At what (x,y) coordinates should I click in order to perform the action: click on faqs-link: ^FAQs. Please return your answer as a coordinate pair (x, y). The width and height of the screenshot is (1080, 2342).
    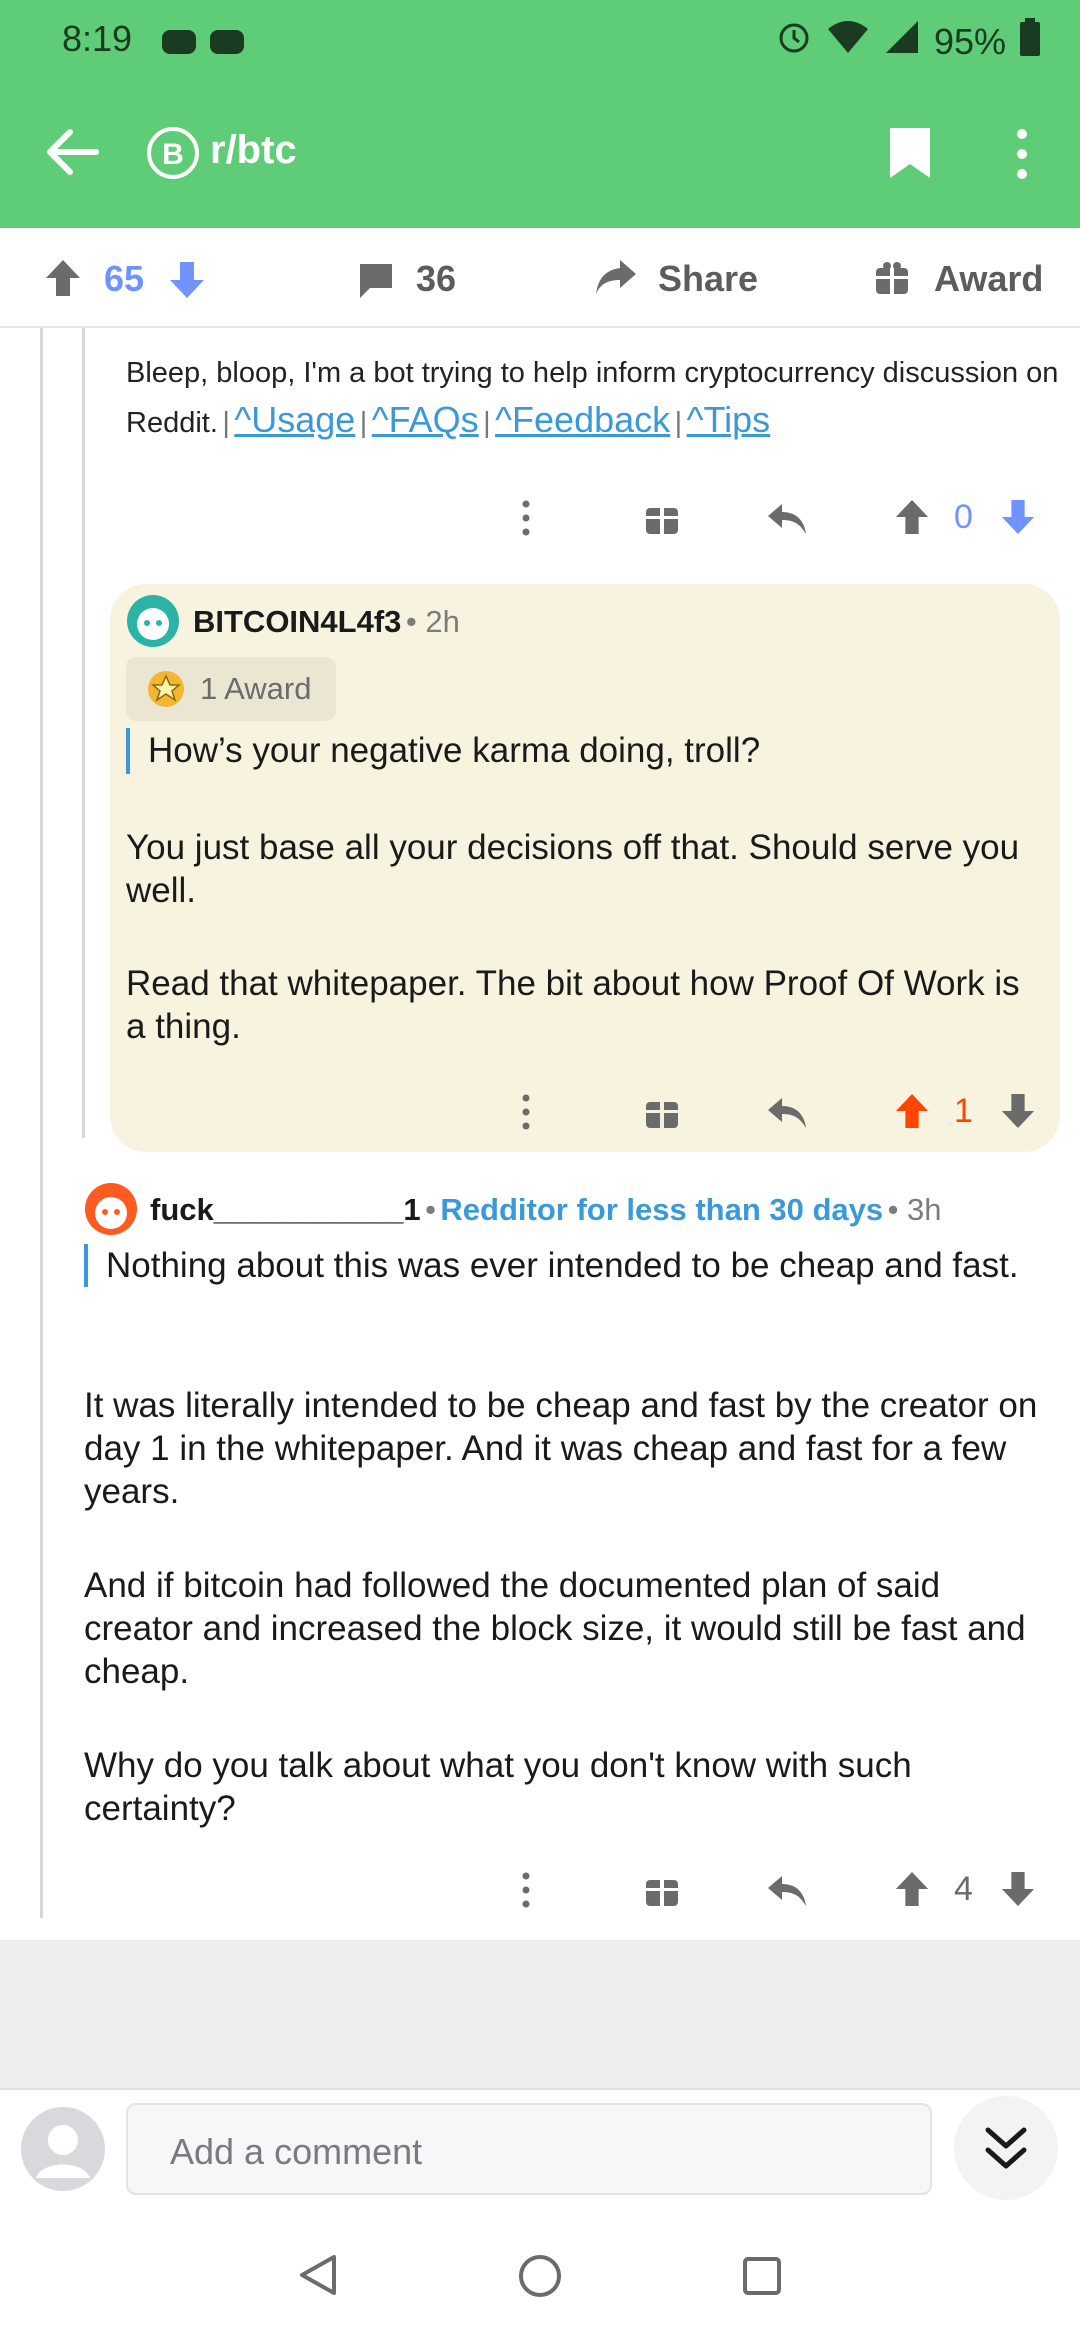
    Looking at the image, I should click on (425, 419).